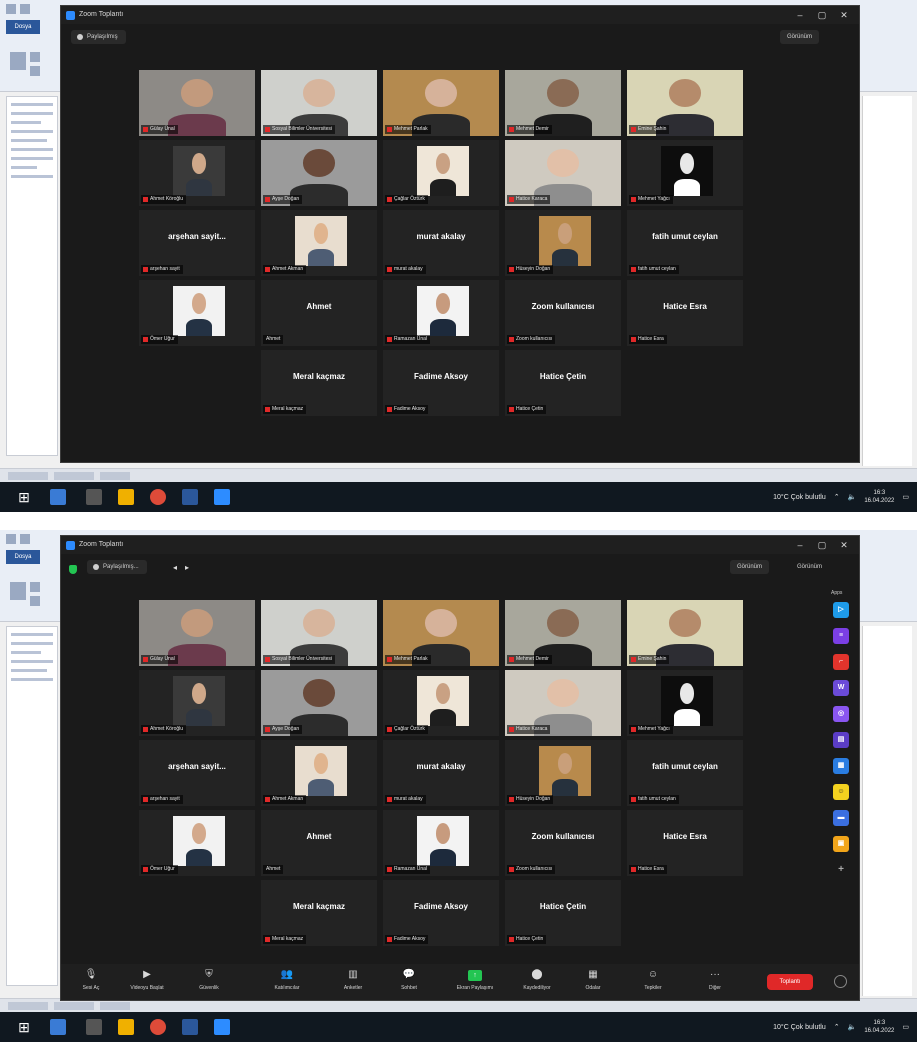 The image size is (917, 1042). Describe the element at coordinates (23, 27) in the screenshot. I see `word-file-tab: Dosya` at that location.